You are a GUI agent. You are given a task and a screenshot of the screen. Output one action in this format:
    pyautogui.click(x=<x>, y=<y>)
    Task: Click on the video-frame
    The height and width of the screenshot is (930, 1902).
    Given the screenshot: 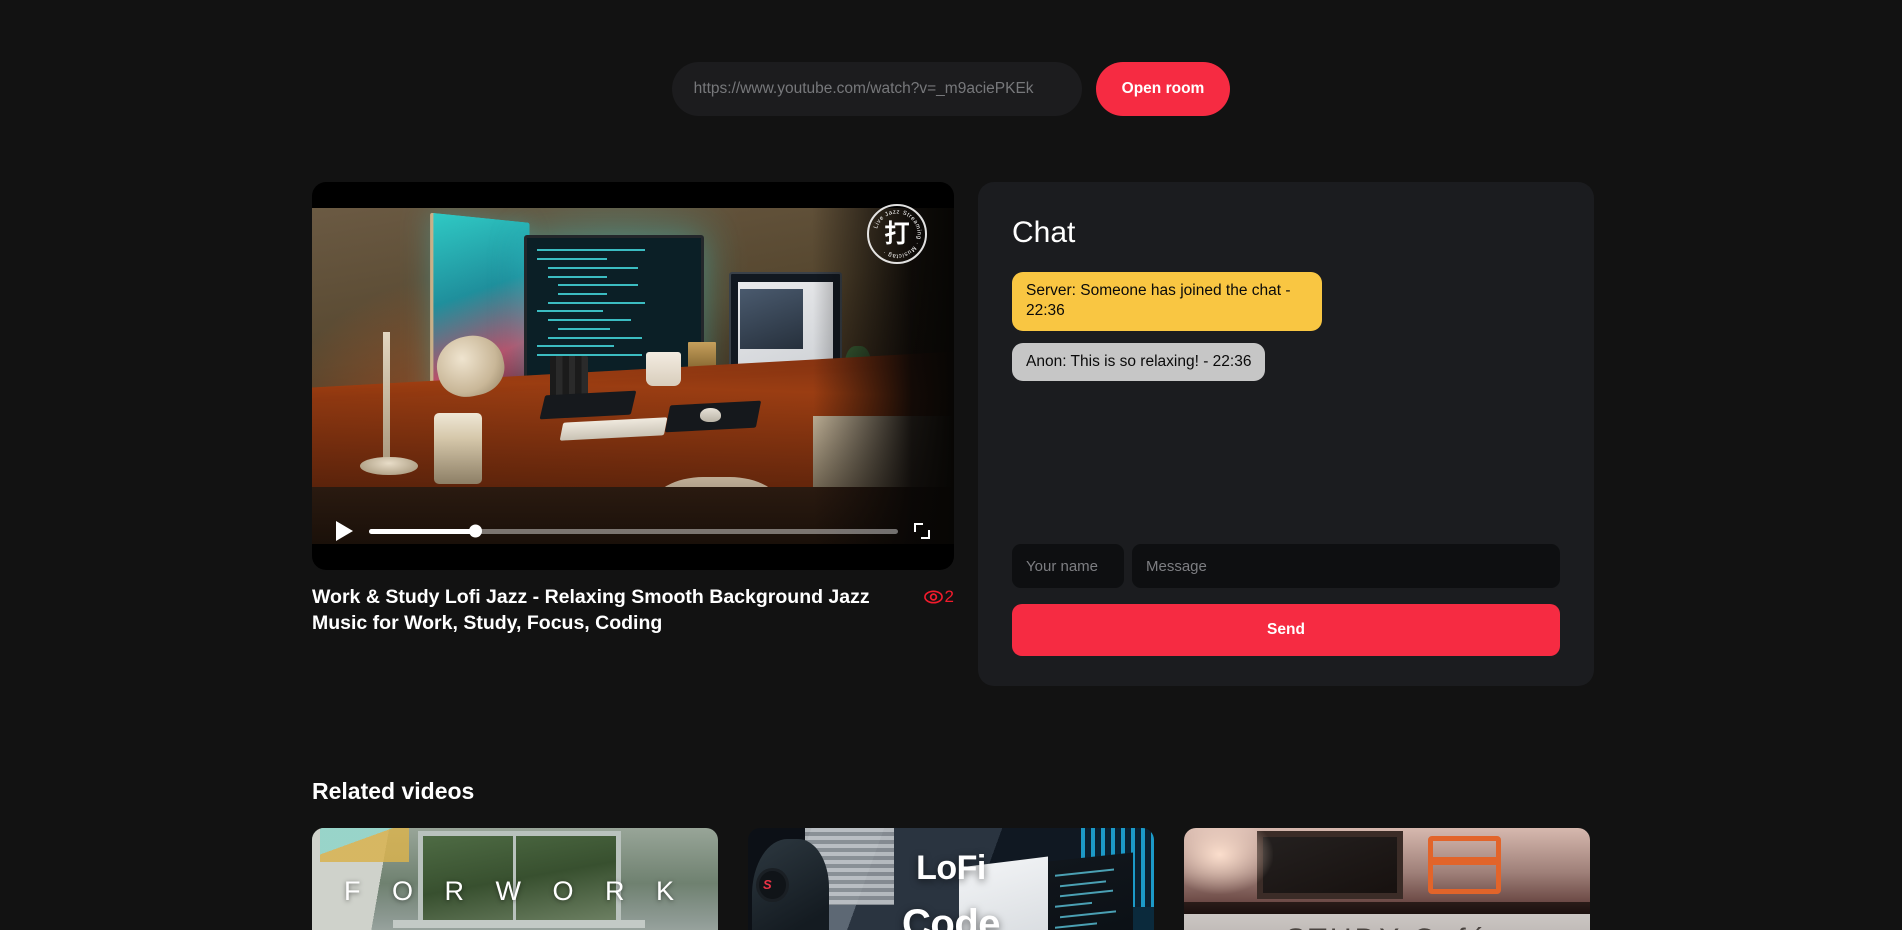 What is the action you would take?
    pyautogui.click(x=633, y=376)
    